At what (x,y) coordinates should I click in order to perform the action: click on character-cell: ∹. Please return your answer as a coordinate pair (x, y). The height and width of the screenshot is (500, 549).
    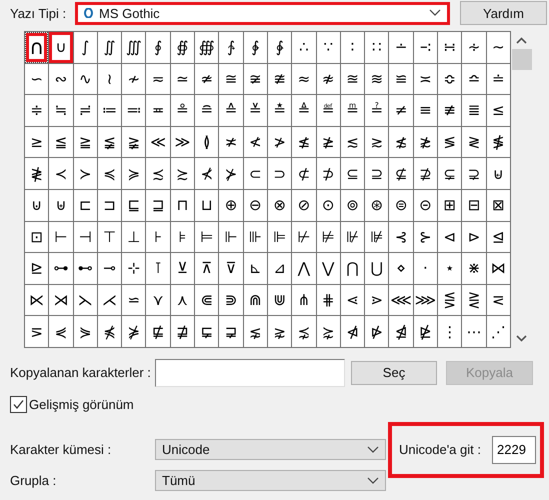
    Looking at the image, I should click on (426, 47).